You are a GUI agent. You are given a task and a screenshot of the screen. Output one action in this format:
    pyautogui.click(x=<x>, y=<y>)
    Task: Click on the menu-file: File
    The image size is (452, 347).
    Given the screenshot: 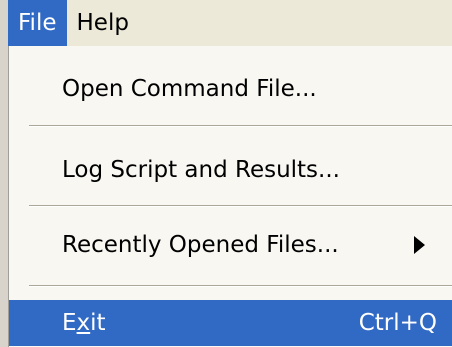 What is the action you would take?
    pyautogui.click(x=37, y=23)
    